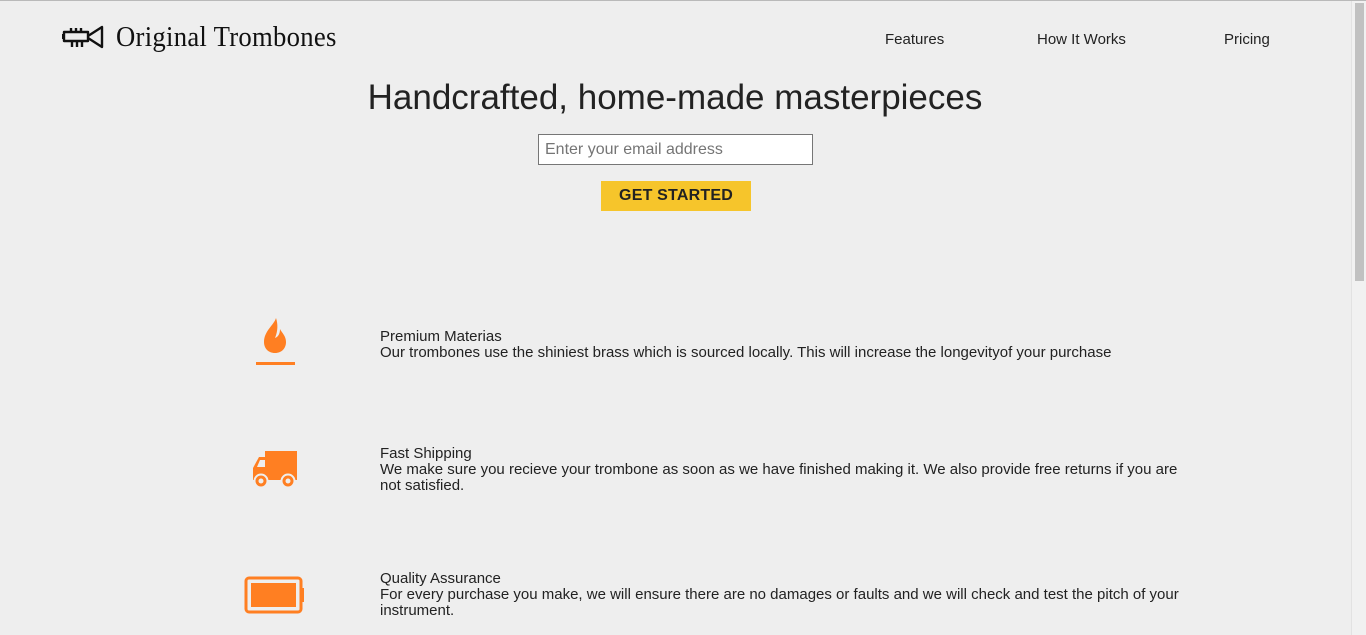 The image size is (1366, 635). Describe the element at coordinates (274, 595) in the screenshot. I see `battery-icon` at that location.